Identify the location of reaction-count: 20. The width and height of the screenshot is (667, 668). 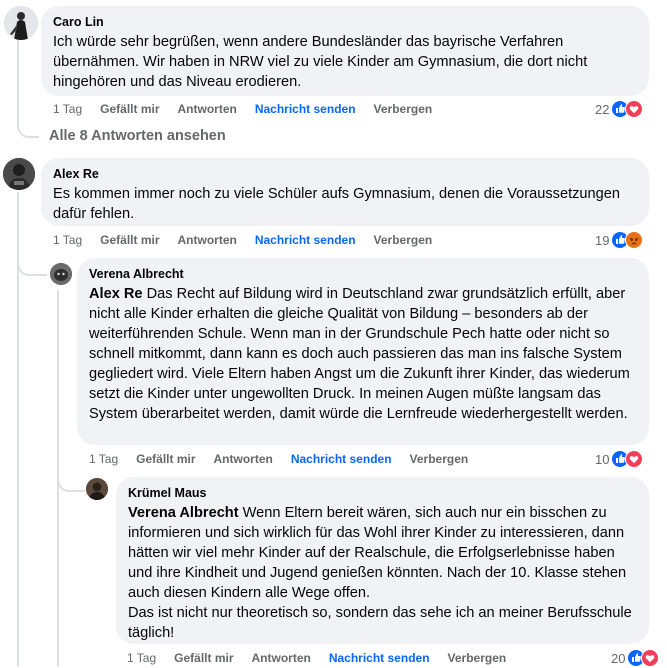
(618, 658).